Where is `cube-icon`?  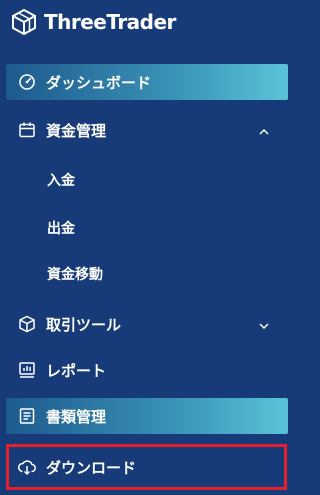 cube-icon is located at coordinates (27, 324).